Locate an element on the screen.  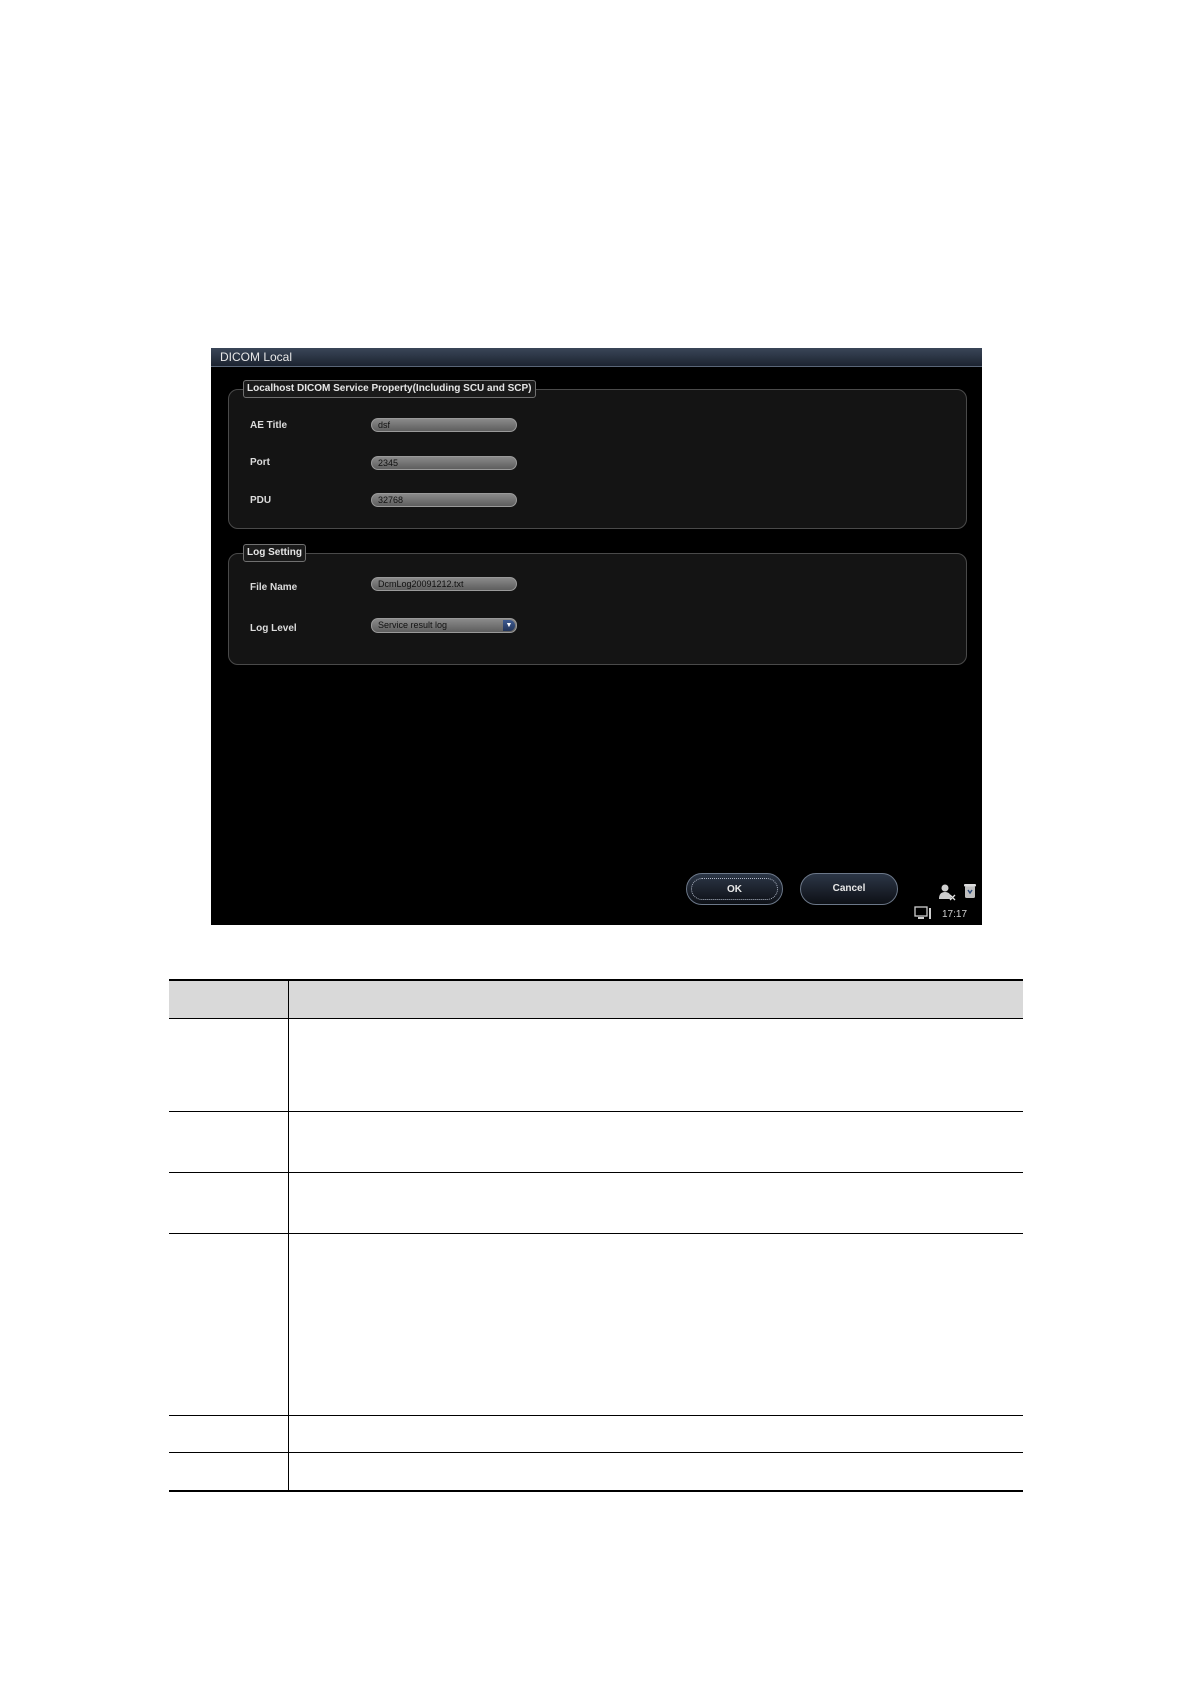
log-level-select: Service result log ▼ is located at coordinates (444, 625).